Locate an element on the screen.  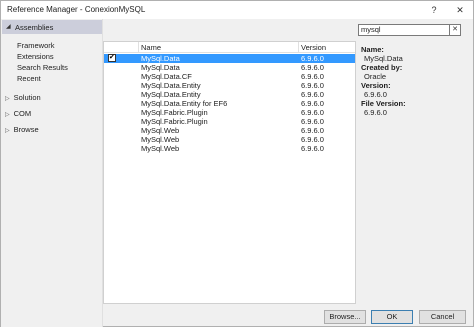
row-name: MySql.Data.Entity for EF6 is located at coordinates (184, 103).